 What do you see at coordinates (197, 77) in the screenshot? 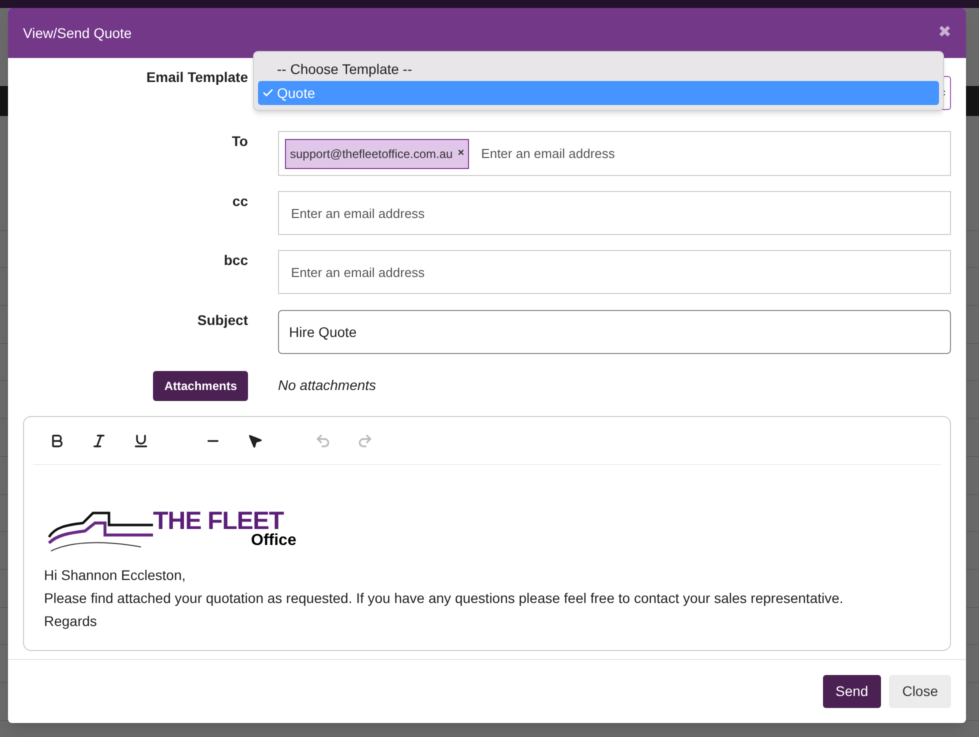
I see `field-label: Email Template` at bounding box center [197, 77].